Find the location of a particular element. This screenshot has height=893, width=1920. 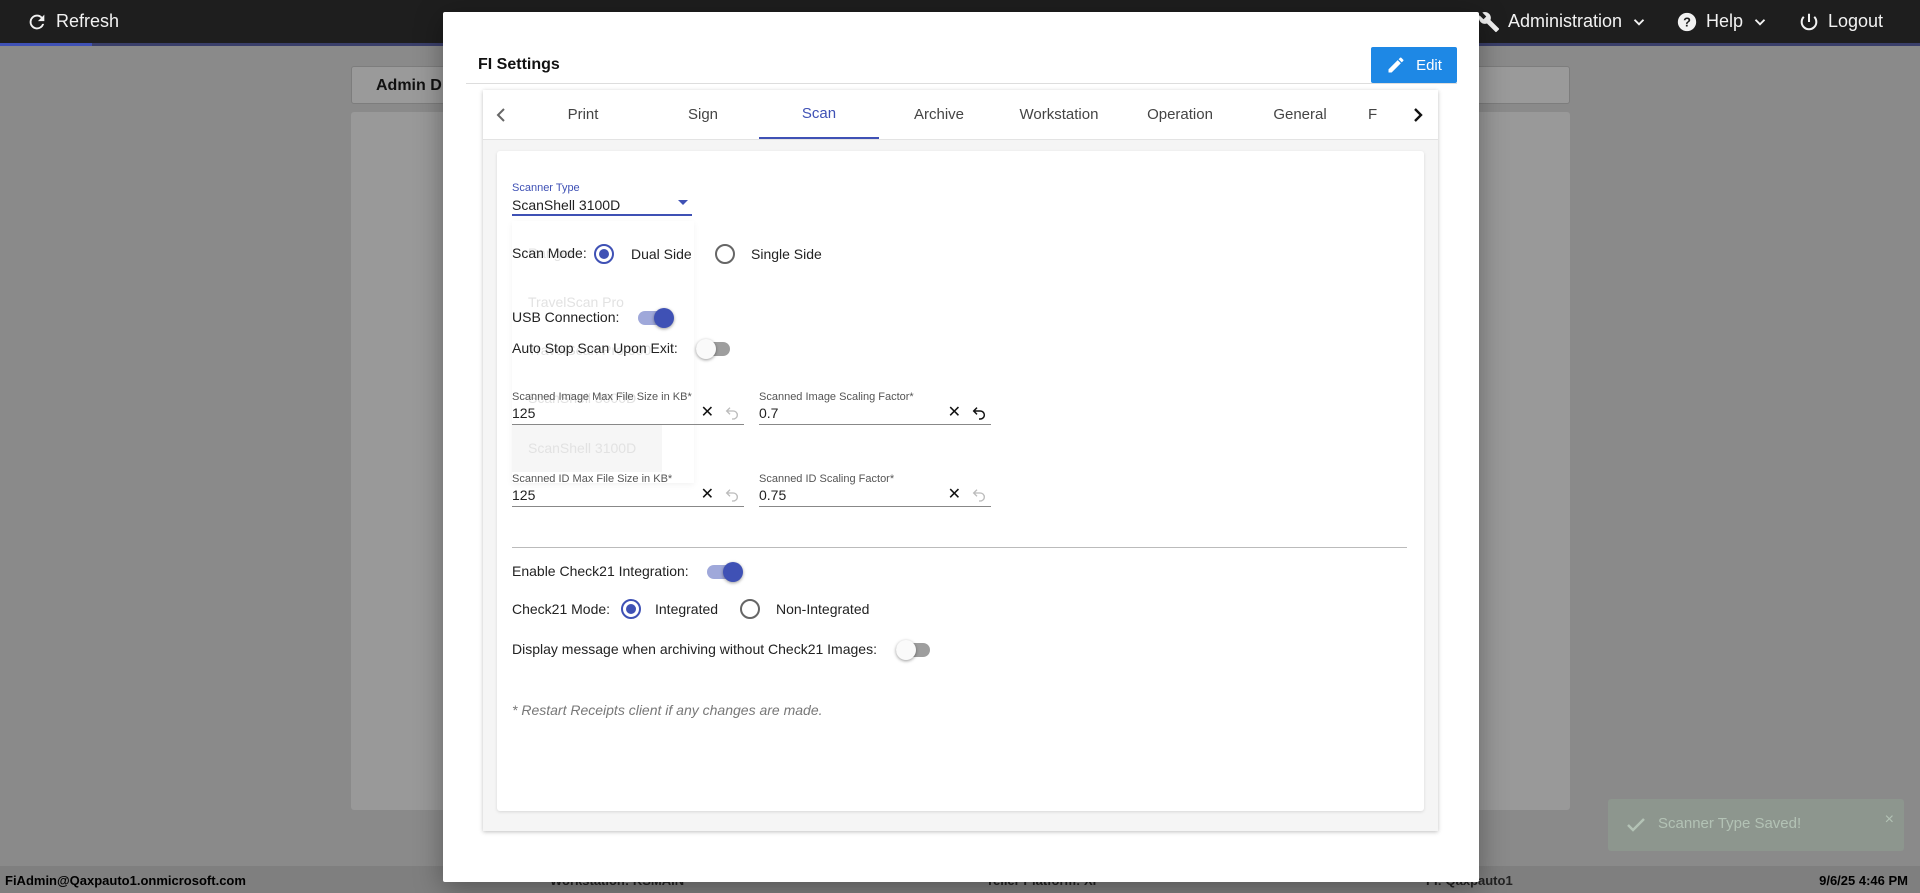

scan-mode-dual-label: Dual Side is located at coordinates (661, 254).